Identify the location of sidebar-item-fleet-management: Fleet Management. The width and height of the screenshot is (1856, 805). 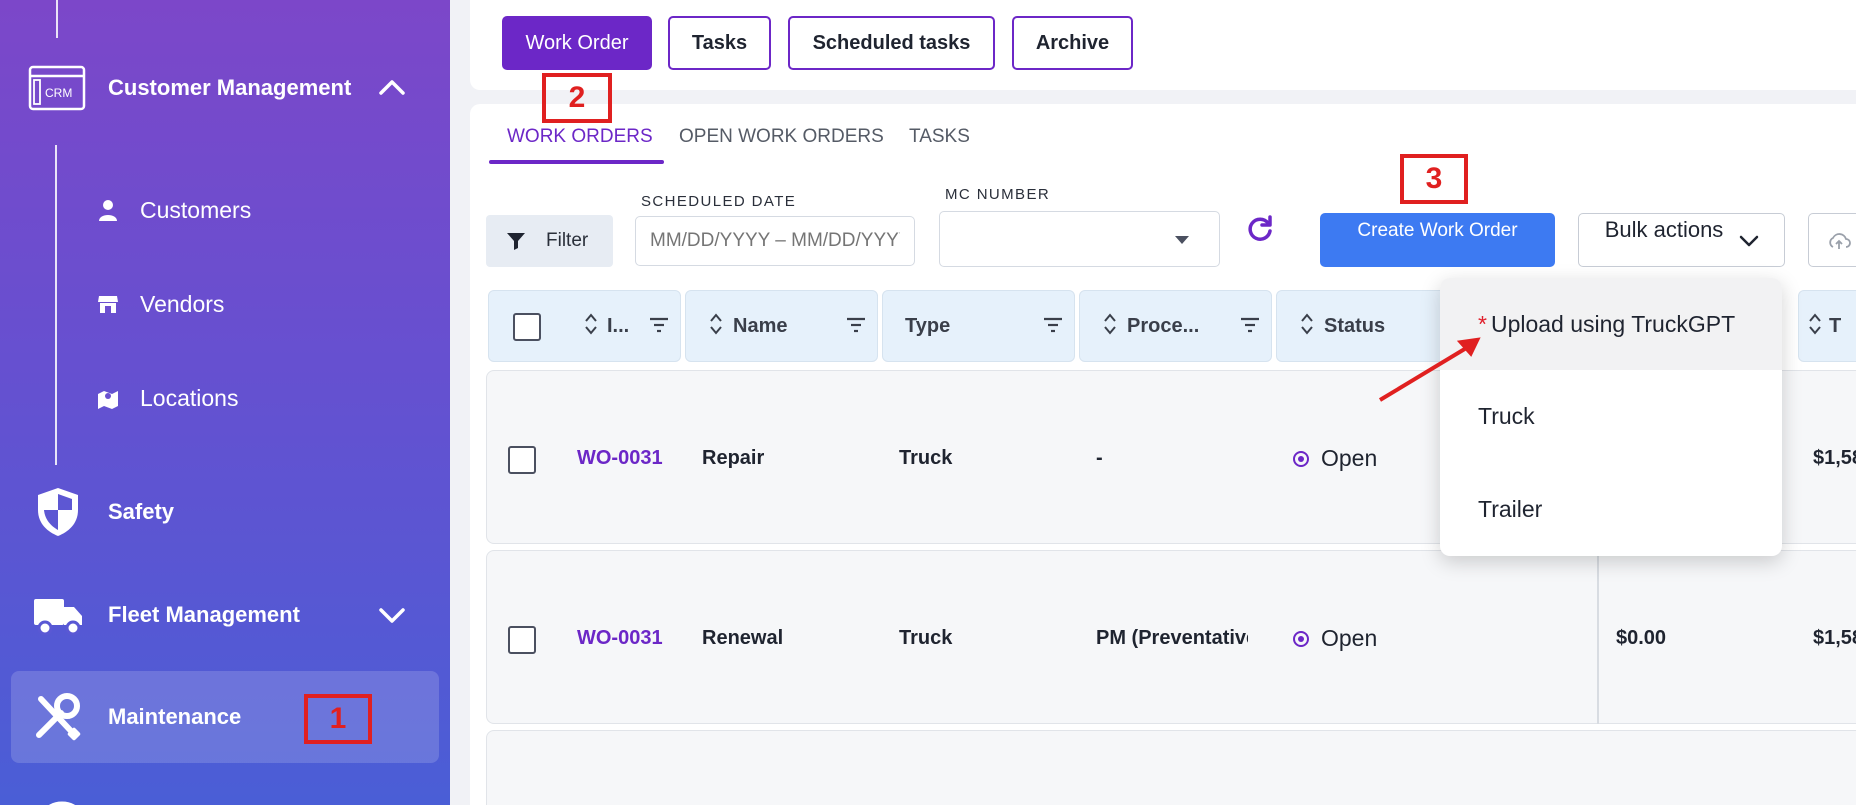
(225, 614).